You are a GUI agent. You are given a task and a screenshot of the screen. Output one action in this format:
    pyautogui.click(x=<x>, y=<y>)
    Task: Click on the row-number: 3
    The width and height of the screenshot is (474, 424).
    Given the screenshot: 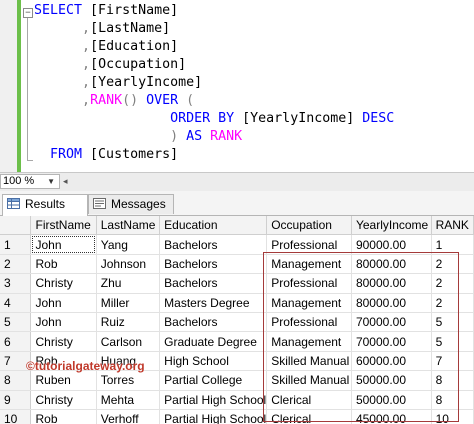 What is the action you would take?
    pyautogui.click(x=16, y=283)
    